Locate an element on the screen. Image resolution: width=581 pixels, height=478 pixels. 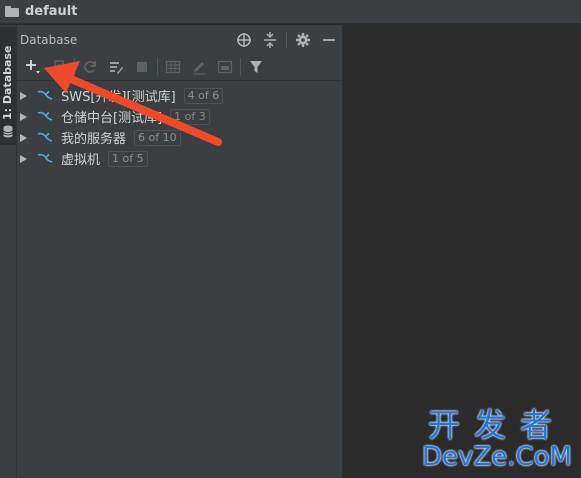
refresh-button is located at coordinates (90, 67).